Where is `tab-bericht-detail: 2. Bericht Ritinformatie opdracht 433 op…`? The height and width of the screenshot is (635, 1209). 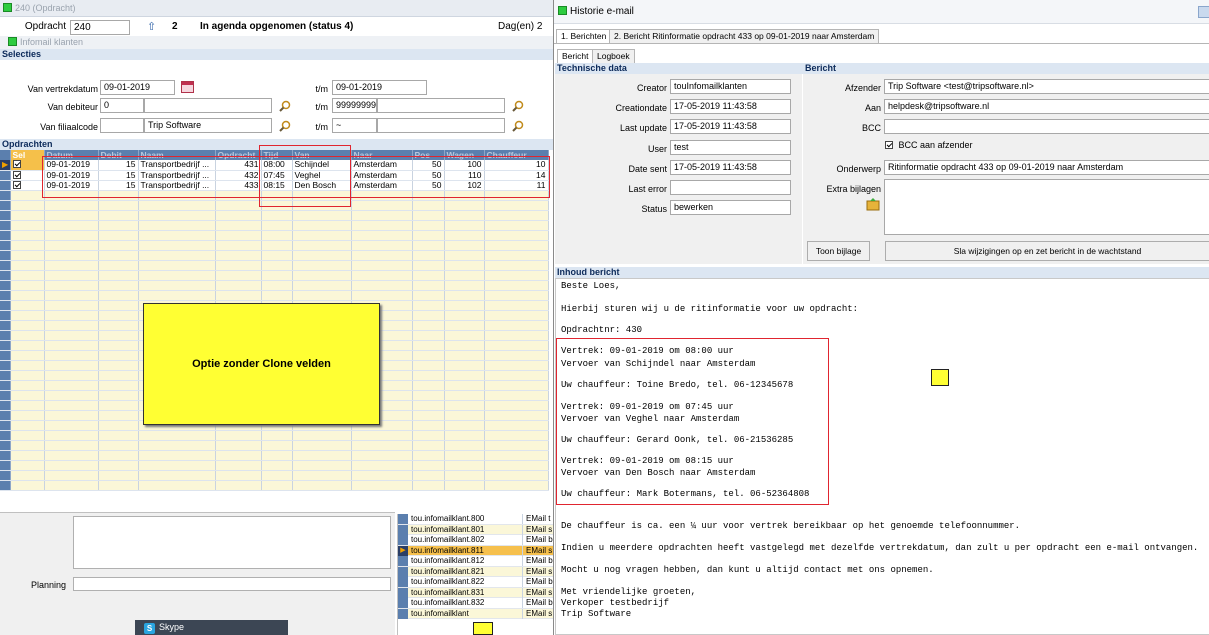
tab-bericht-detail: 2. Bericht Ritinformatie opdracht 433 op… is located at coordinates (744, 36).